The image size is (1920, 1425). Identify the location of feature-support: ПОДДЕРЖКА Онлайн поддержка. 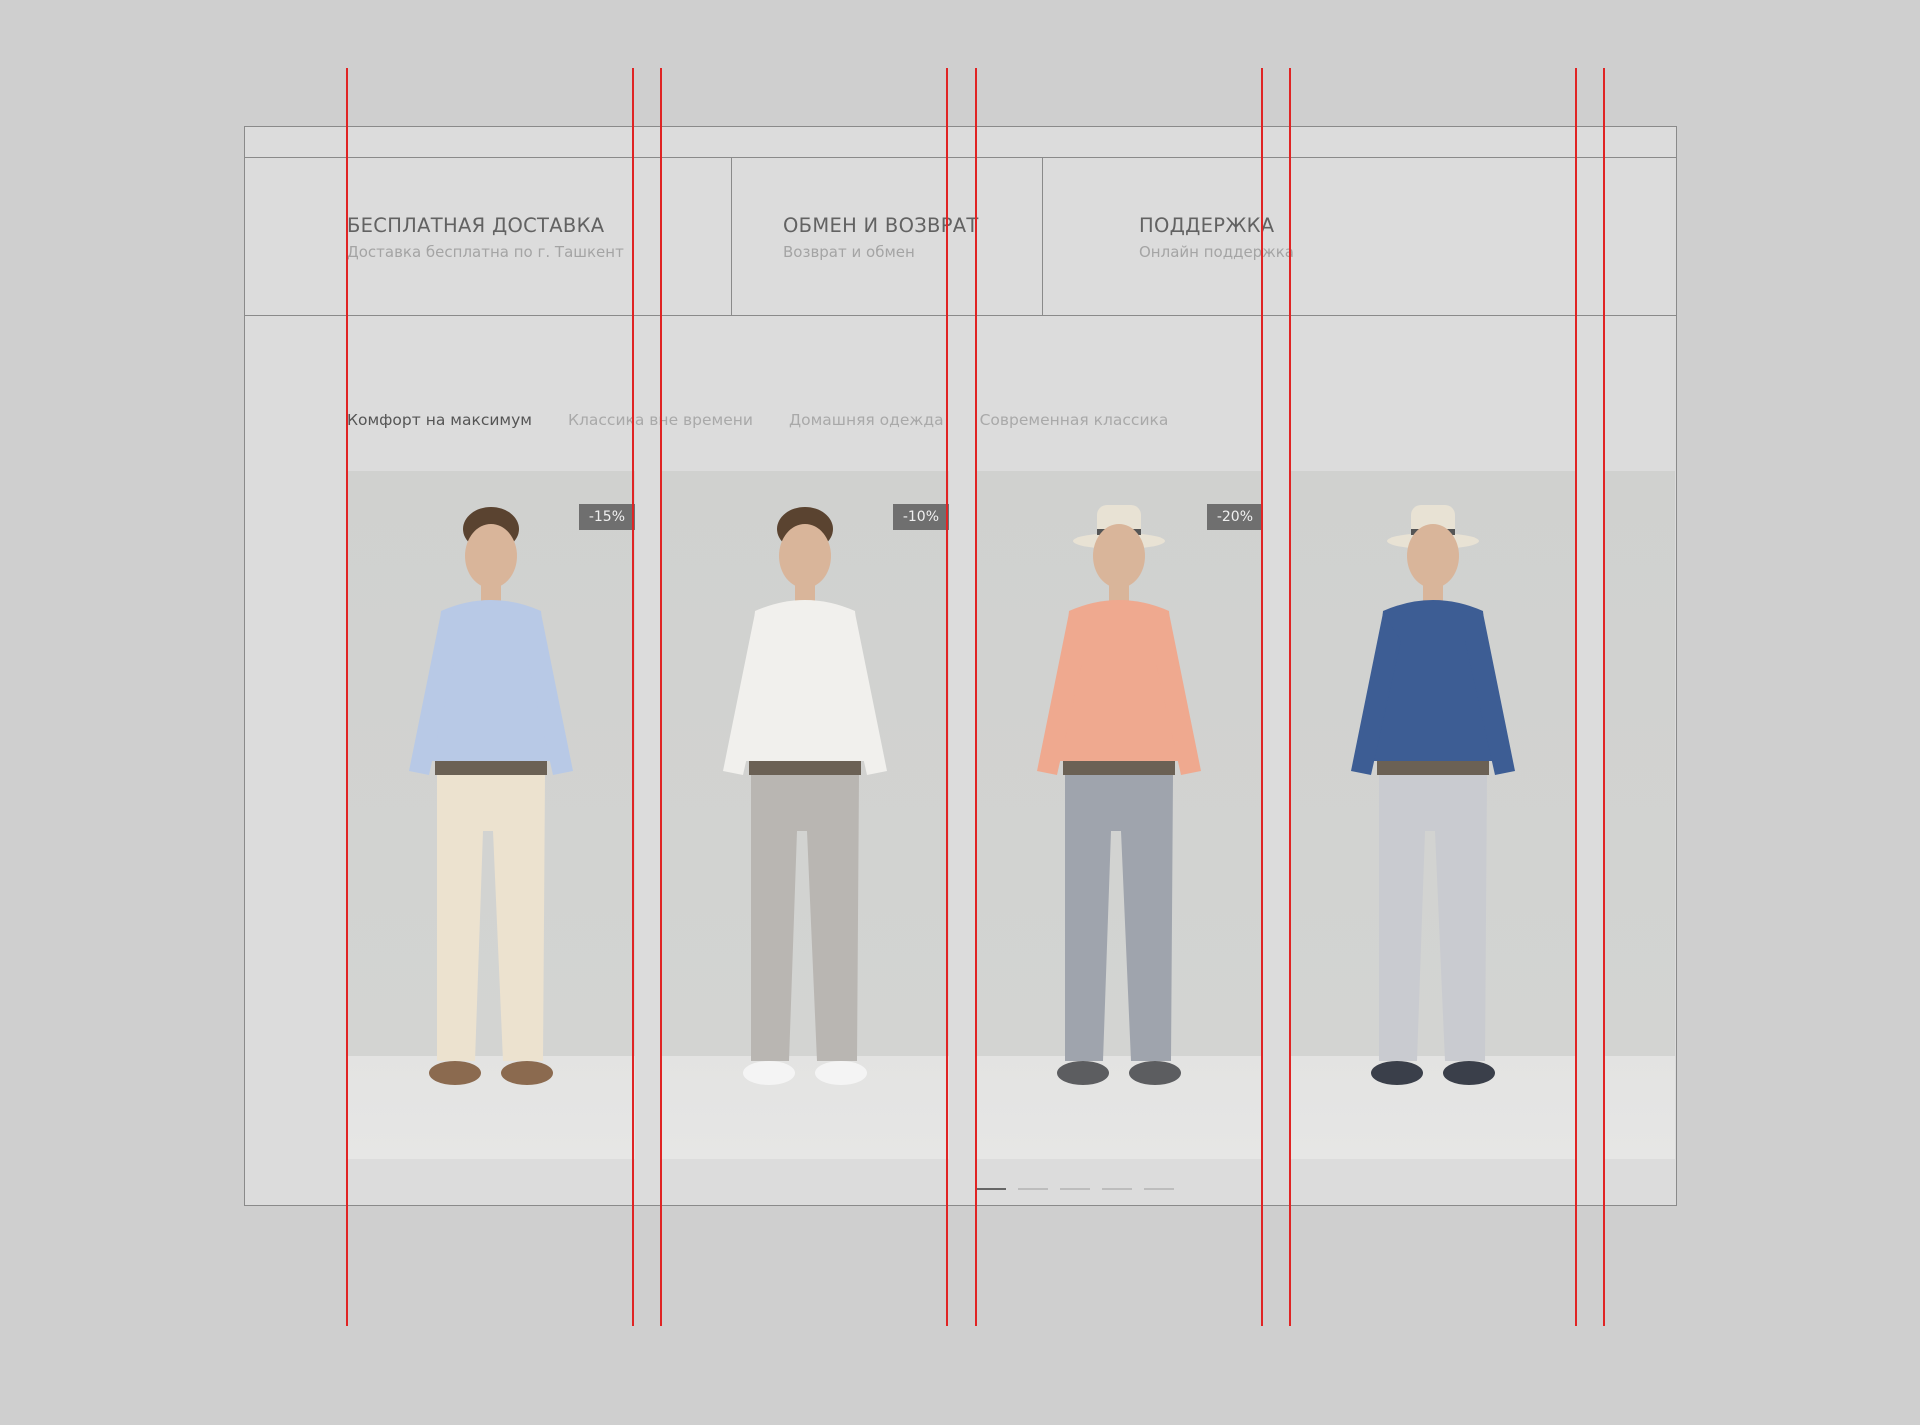
(1216, 237).